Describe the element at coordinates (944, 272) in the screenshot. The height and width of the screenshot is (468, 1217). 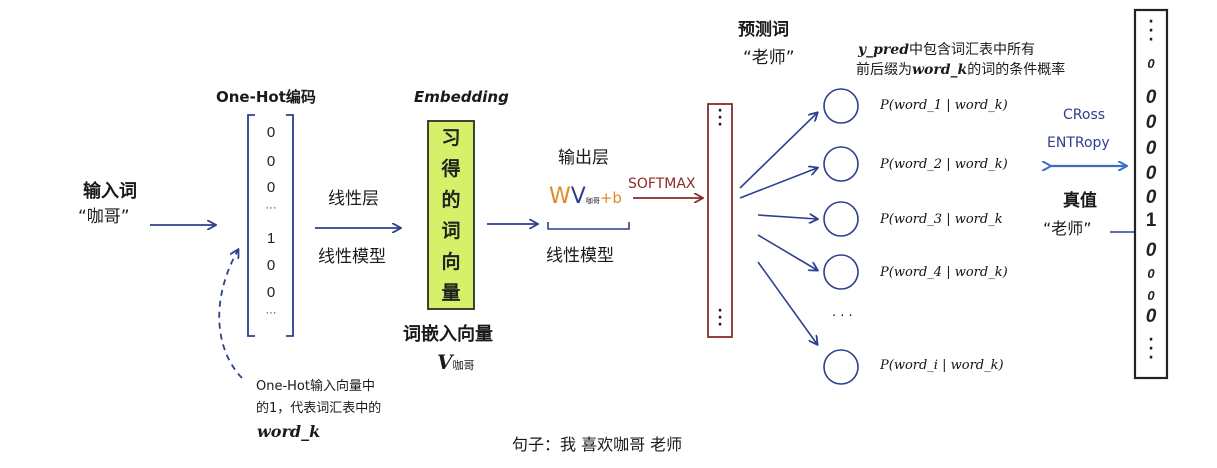
I see `prob-label-4: P(word_4 | word_k)` at that location.